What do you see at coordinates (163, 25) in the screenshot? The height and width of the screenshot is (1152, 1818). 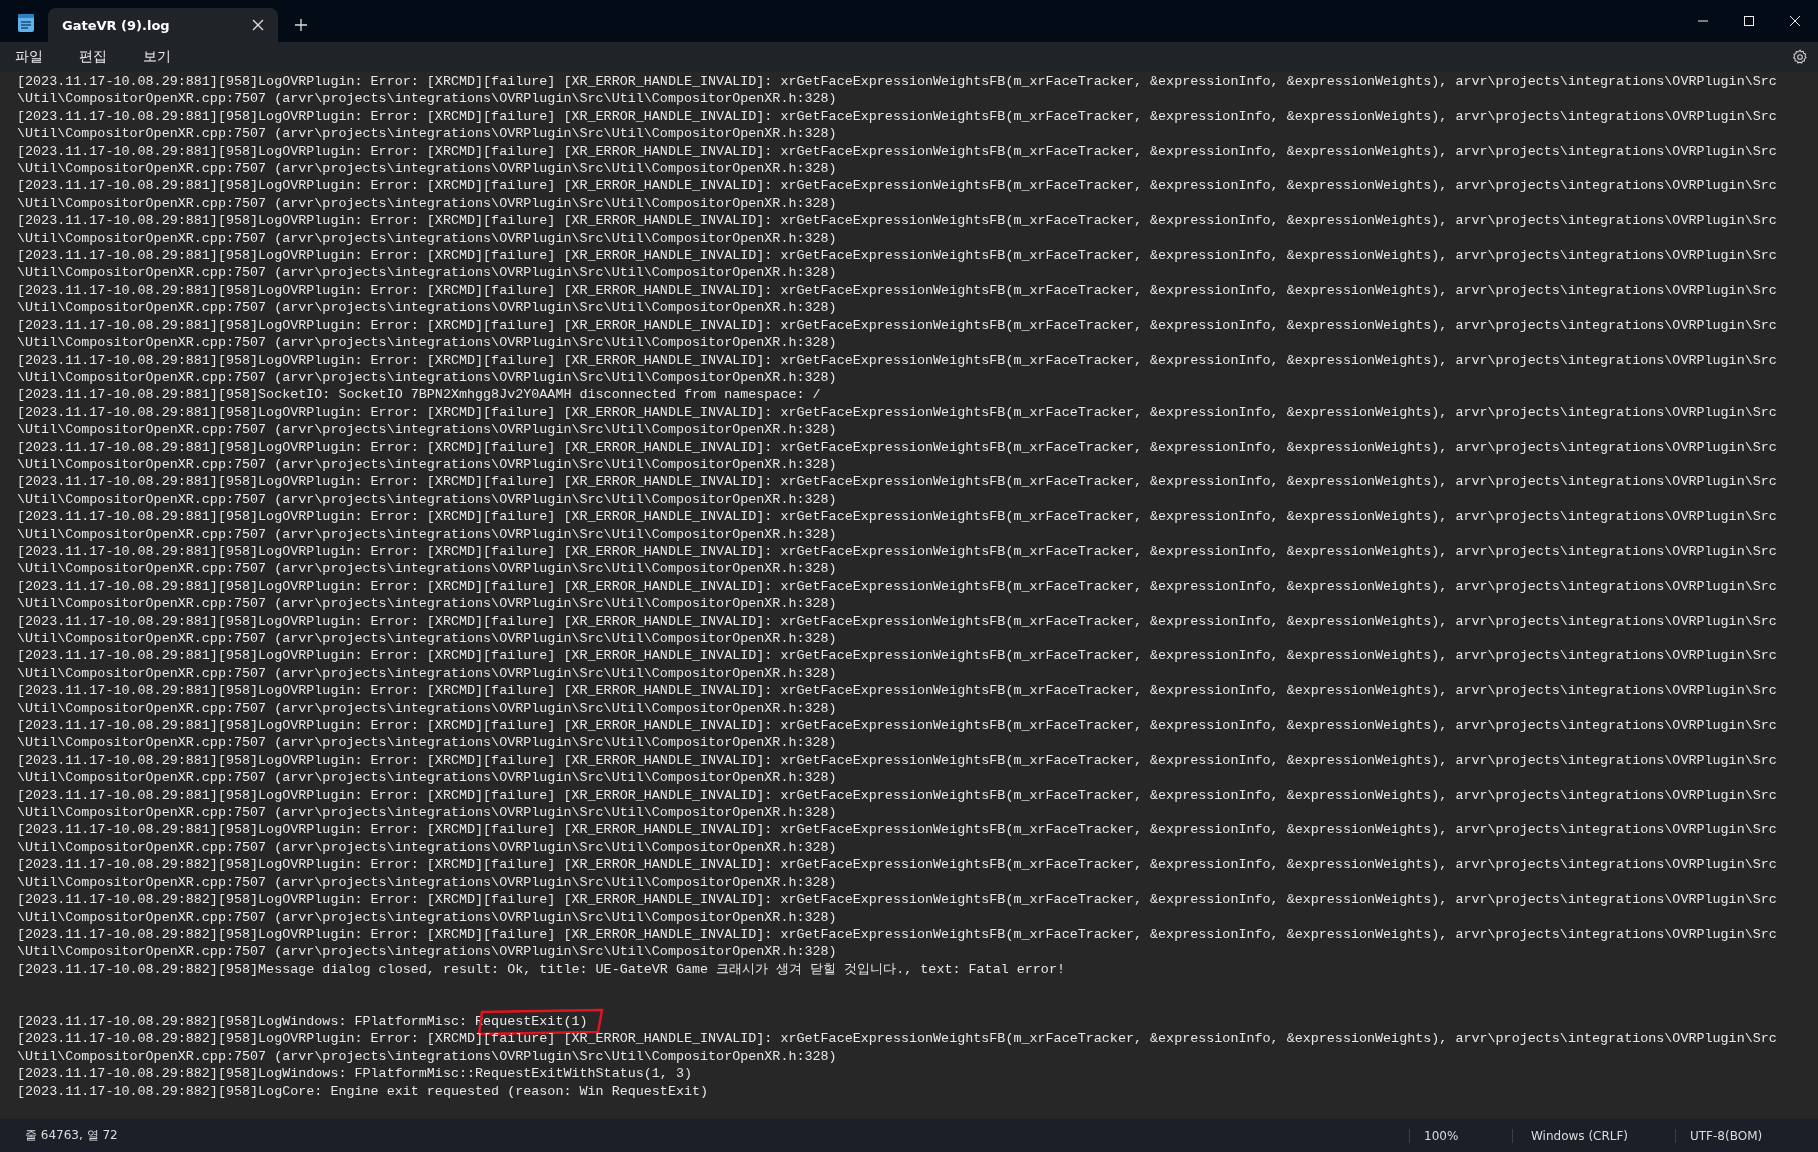 I see `file-tab: GateVR (9).log` at bounding box center [163, 25].